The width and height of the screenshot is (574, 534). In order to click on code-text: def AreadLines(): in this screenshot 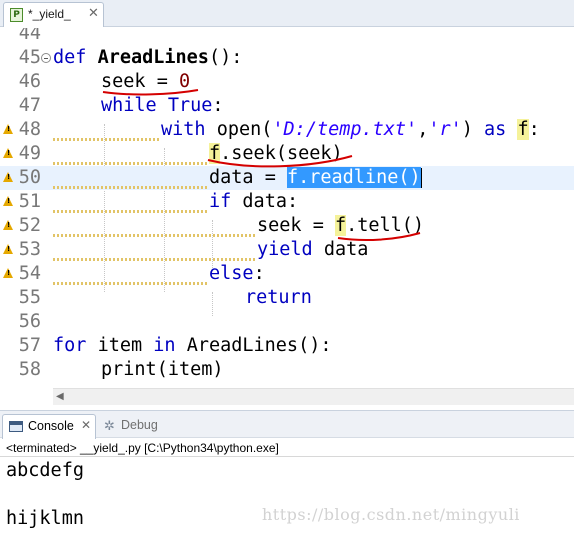, I will do `click(147, 58)`.